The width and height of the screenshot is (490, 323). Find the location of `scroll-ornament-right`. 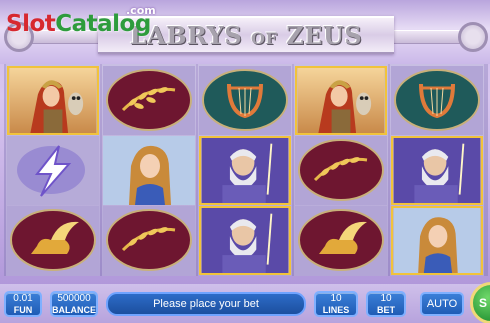

scroll-ornament-right is located at coordinates (473, 37).